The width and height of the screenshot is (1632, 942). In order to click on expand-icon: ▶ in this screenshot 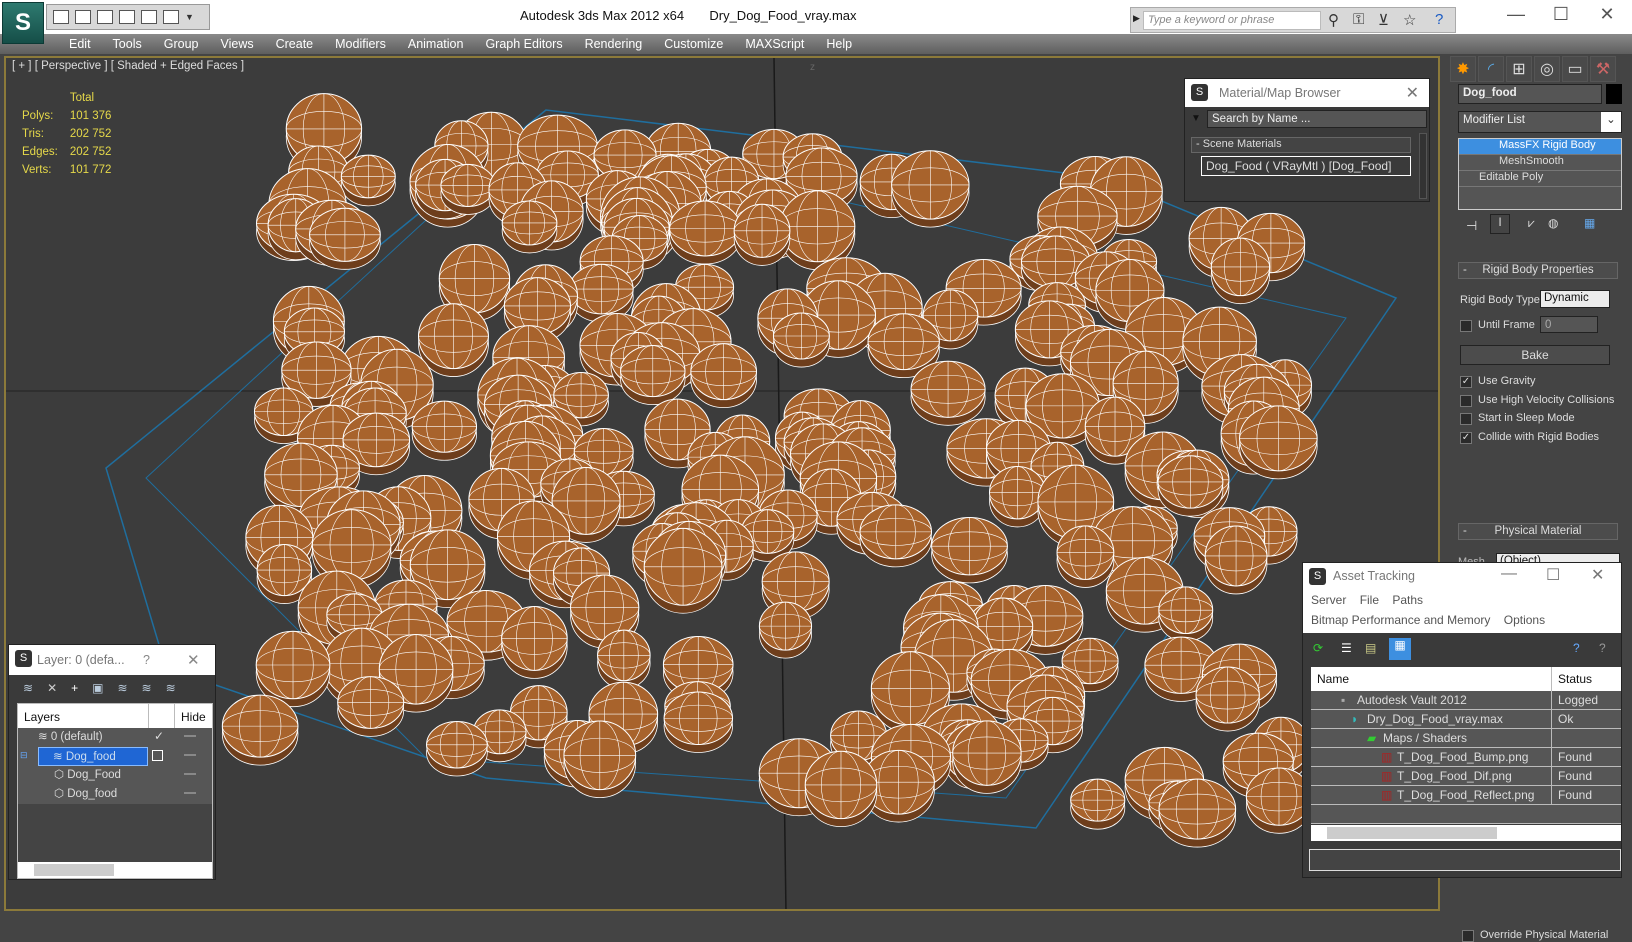, I will do `click(1136, 18)`.